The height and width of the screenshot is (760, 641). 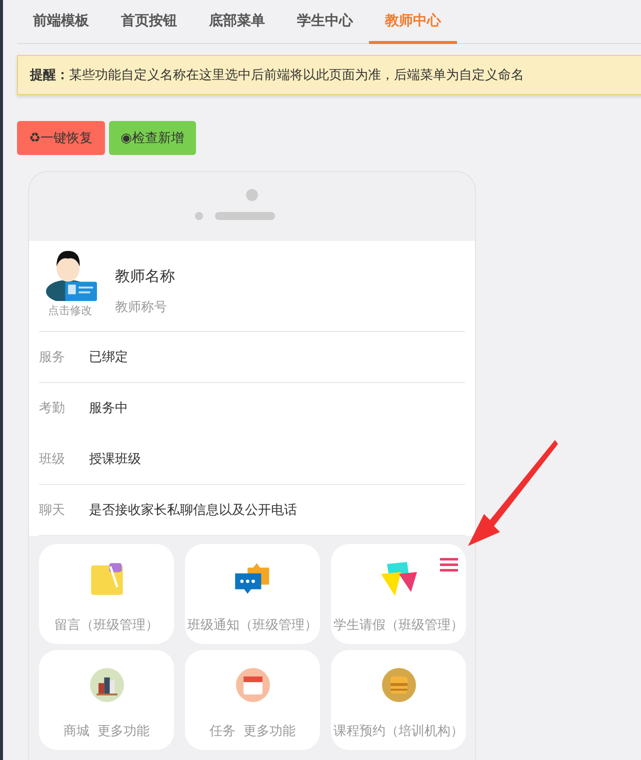 What do you see at coordinates (399, 685) in the screenshot?
I see `wallet-icon` at bounding box center [399, 685].